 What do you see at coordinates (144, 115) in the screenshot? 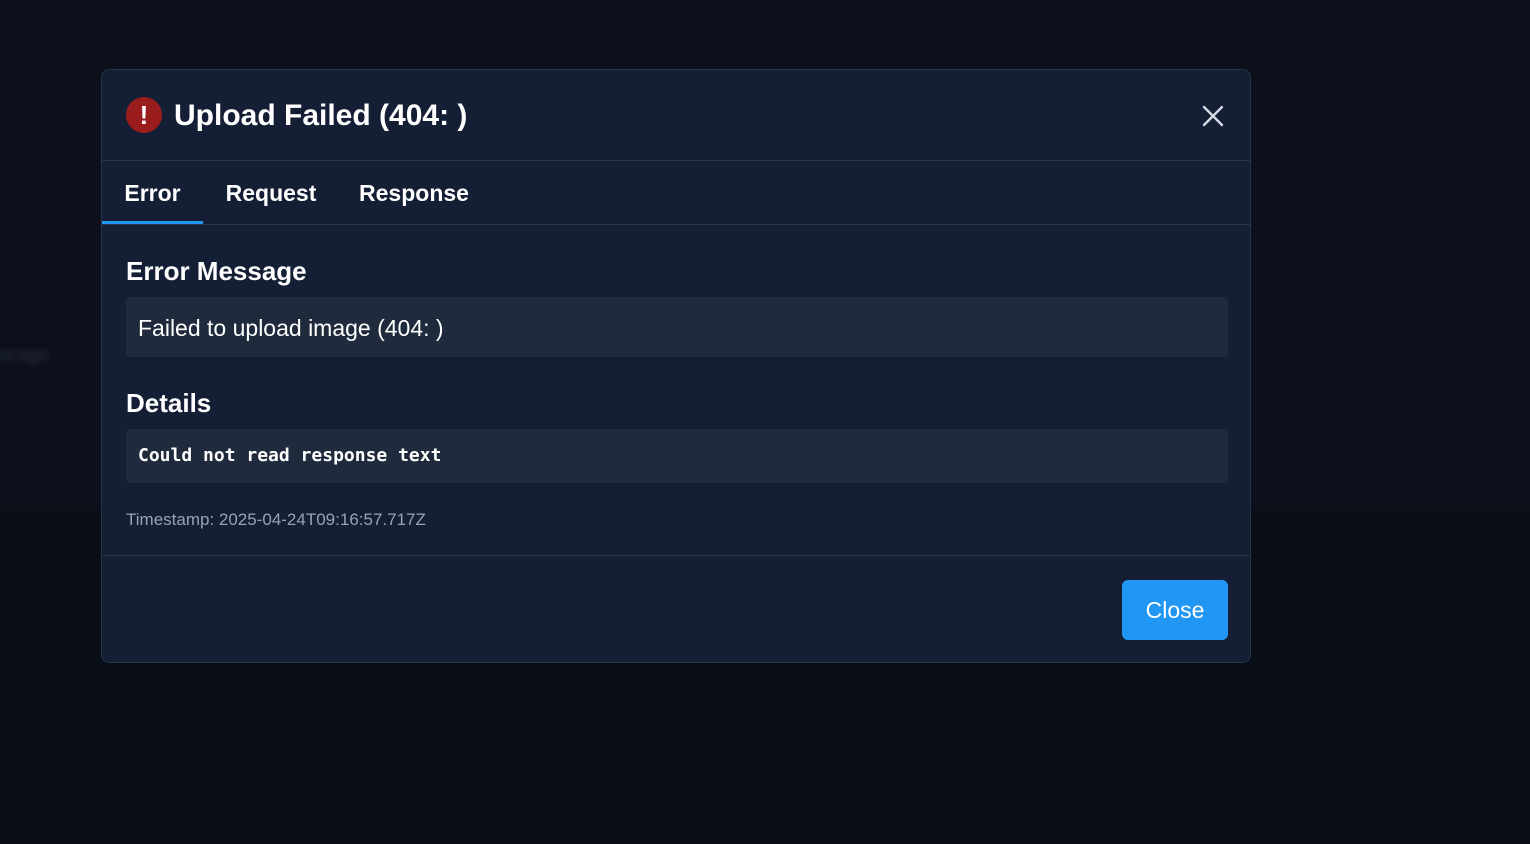
I see `error-exclamation-icon: !` at bounding box center [144, 115].